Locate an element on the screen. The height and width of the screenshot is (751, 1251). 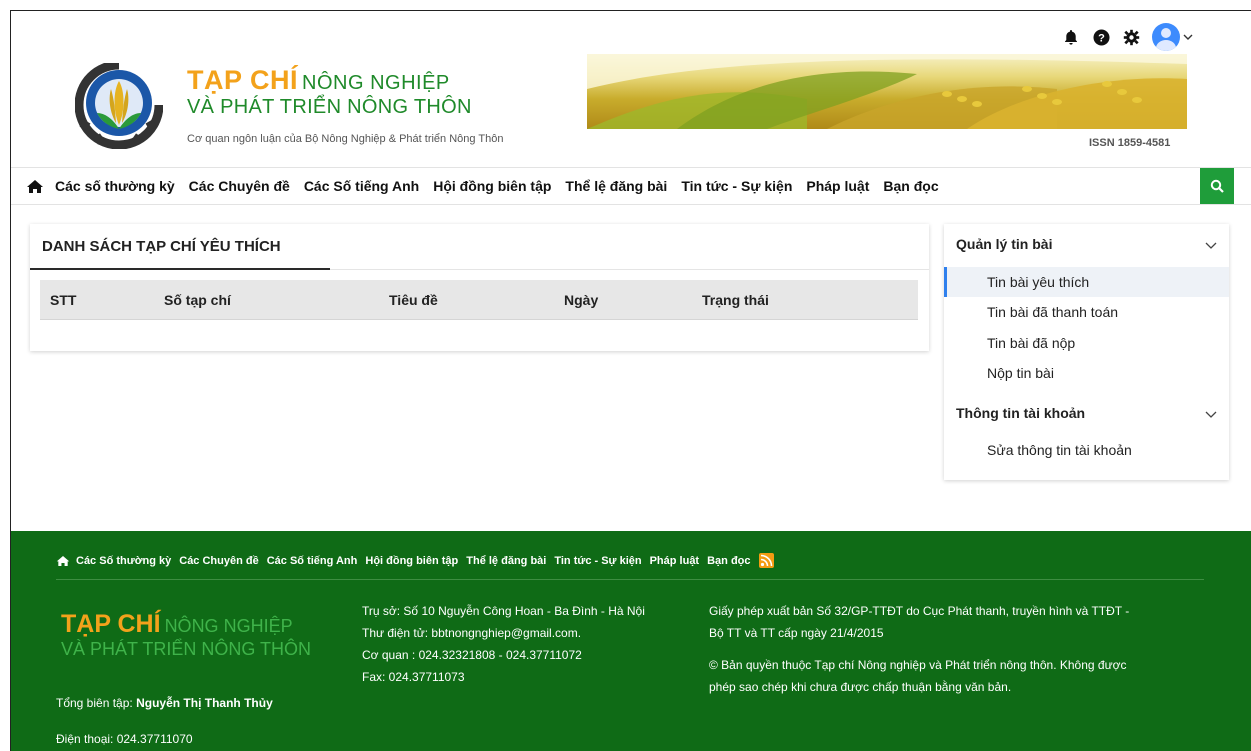
section-quan-ly-tin-bai: Quản lý tin bài is located at coordinates (1004, 244).